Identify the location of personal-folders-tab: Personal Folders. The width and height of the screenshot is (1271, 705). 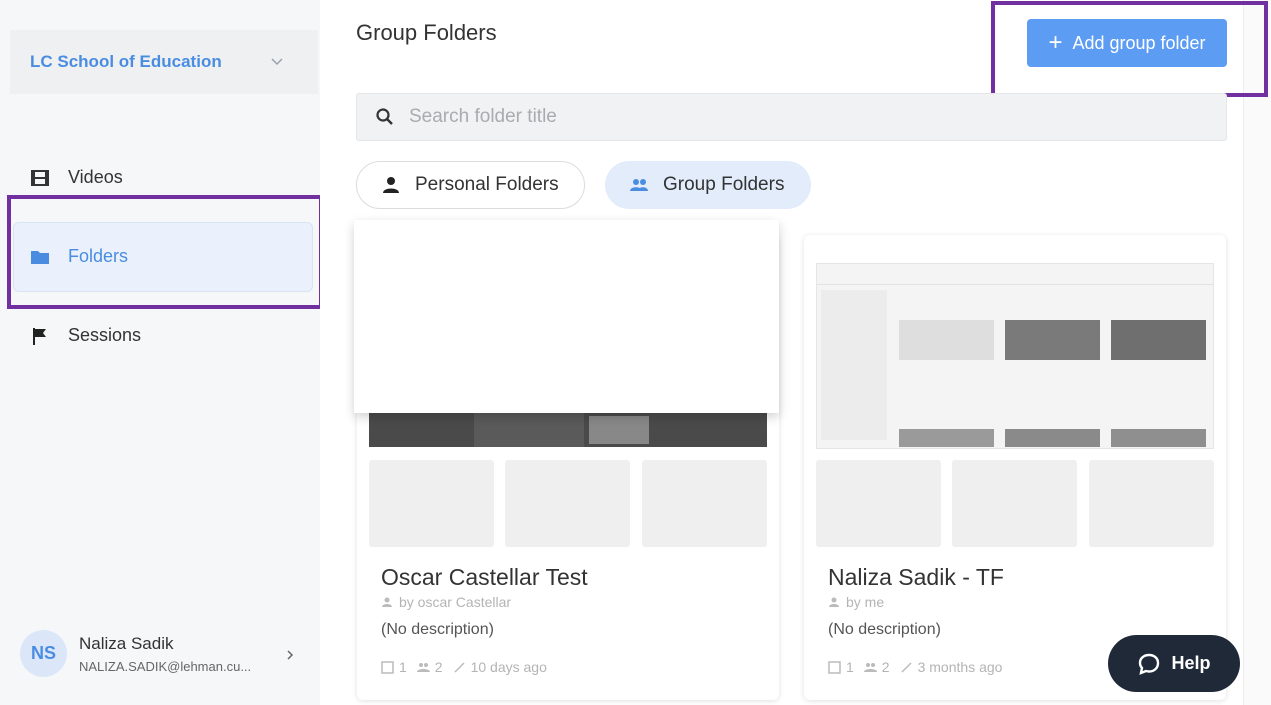
(470, 185).